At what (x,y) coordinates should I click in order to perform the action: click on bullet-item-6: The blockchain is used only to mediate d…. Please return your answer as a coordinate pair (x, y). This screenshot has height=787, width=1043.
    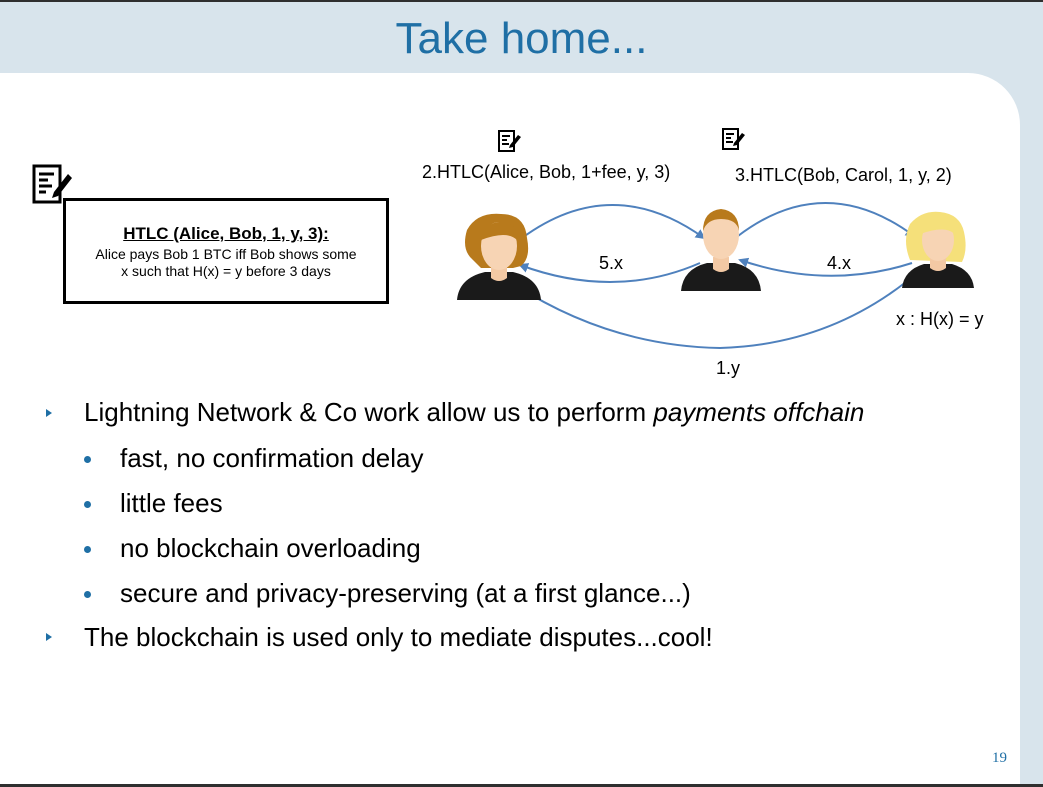
    Looking at the image, I should click on (398, 637).